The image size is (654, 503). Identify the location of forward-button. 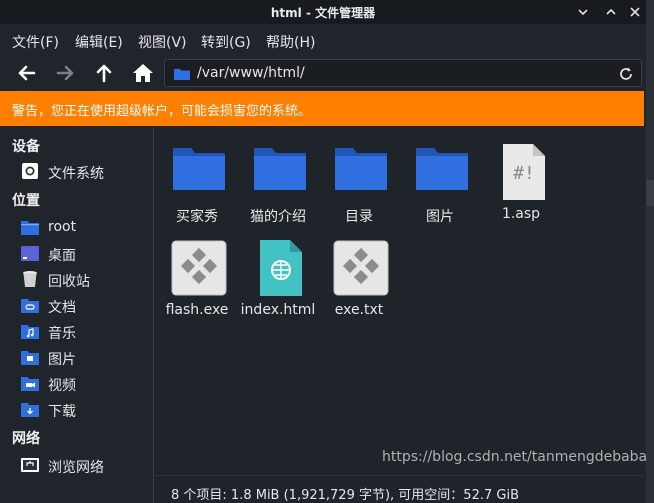
(65, 73).